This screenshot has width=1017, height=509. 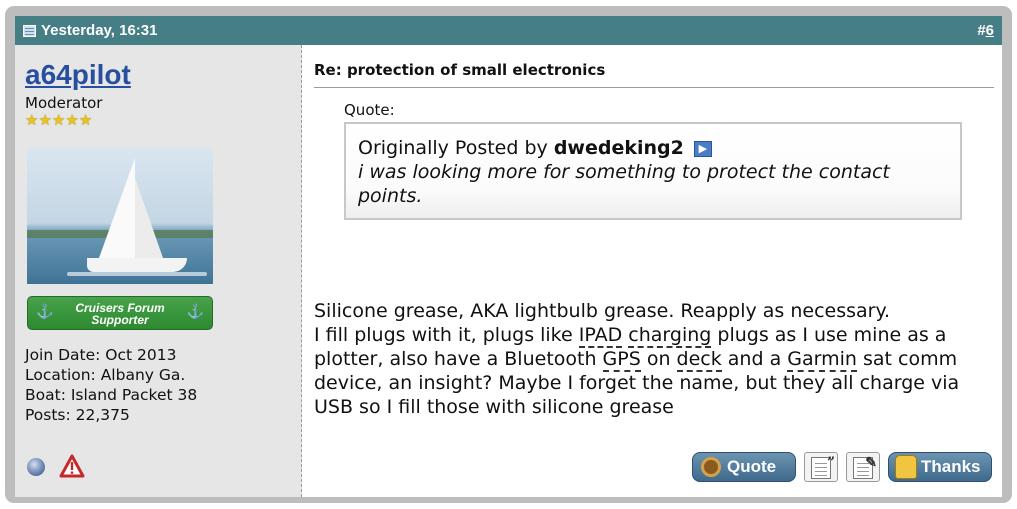 I want to click on post-icon, so click(x=29, y=30).